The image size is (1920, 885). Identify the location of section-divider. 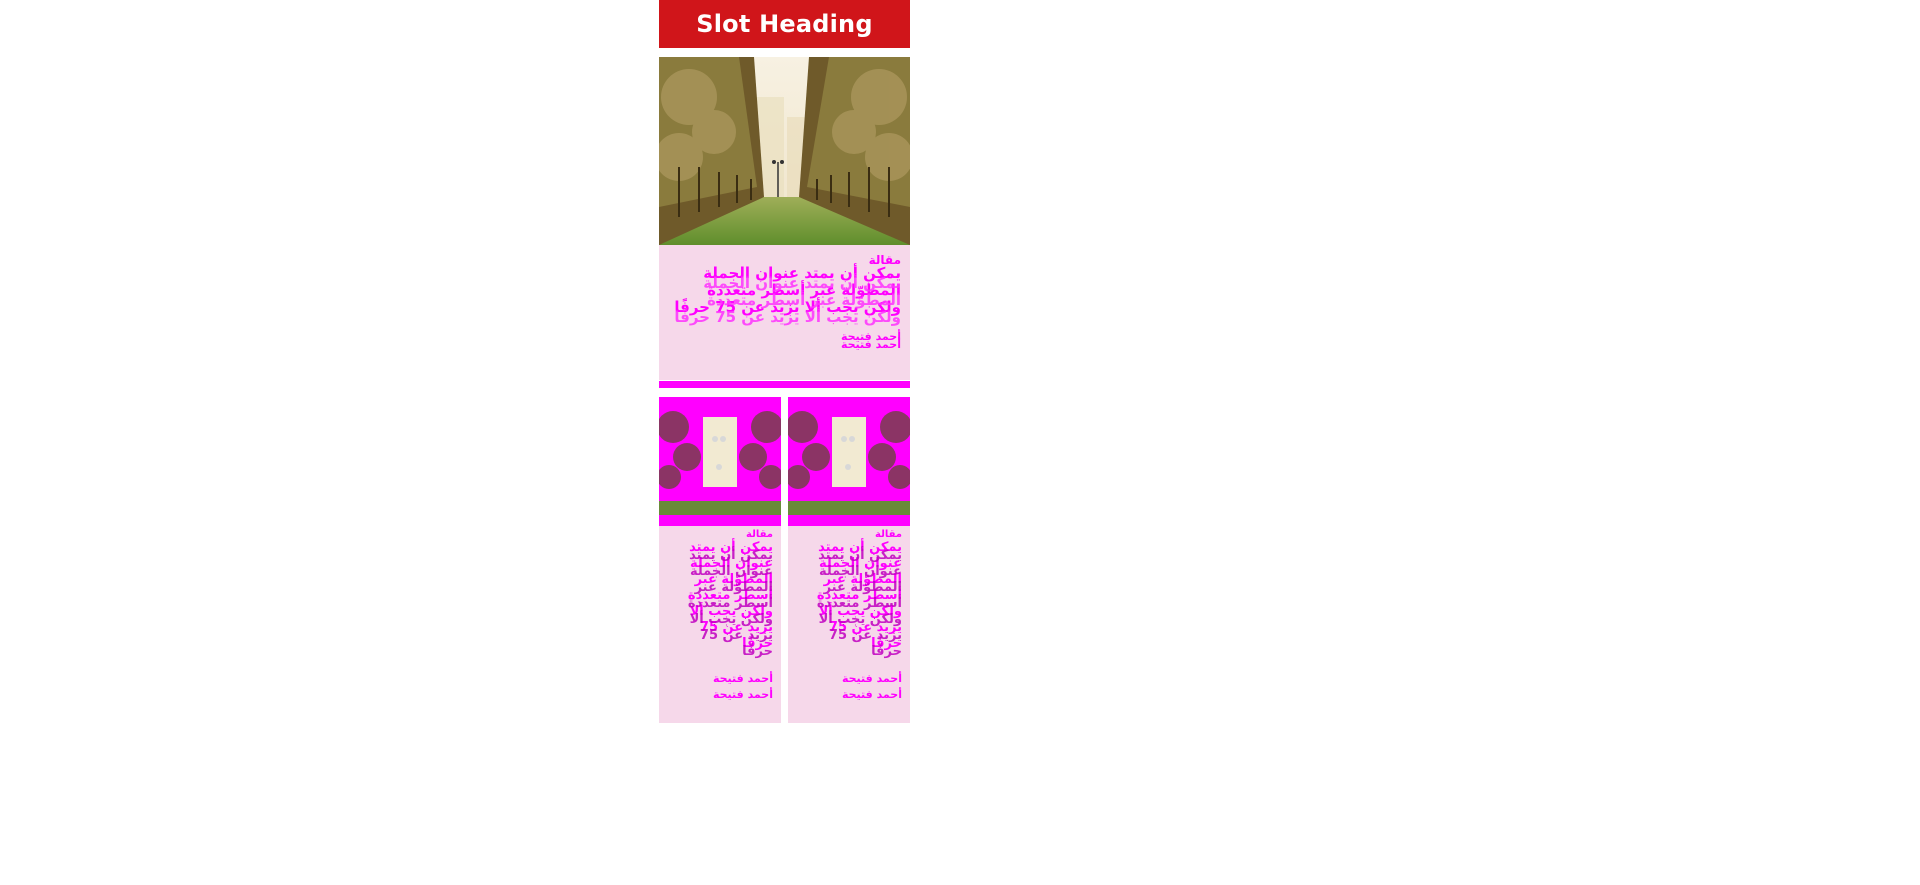
(784, 384).